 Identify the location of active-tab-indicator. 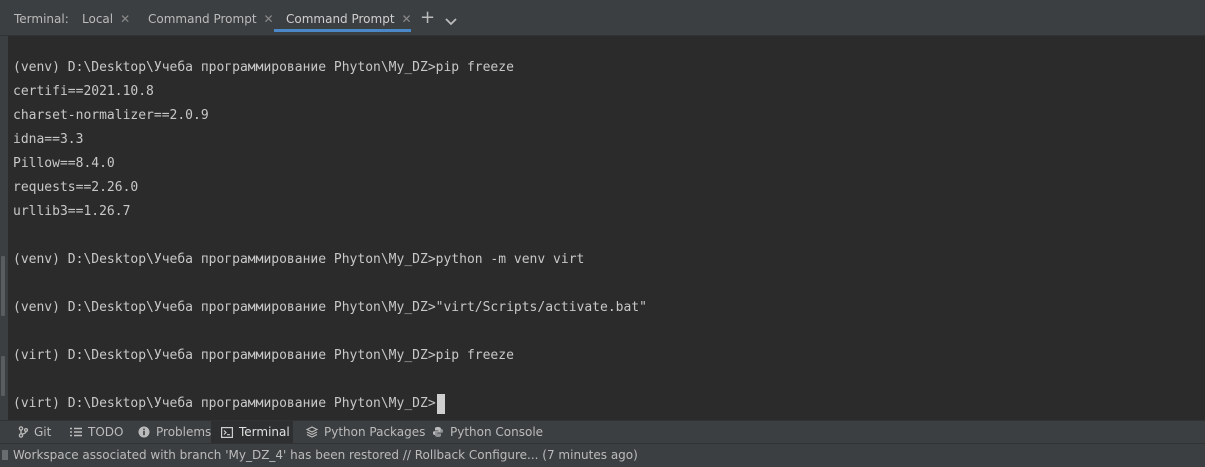
(342, 30).